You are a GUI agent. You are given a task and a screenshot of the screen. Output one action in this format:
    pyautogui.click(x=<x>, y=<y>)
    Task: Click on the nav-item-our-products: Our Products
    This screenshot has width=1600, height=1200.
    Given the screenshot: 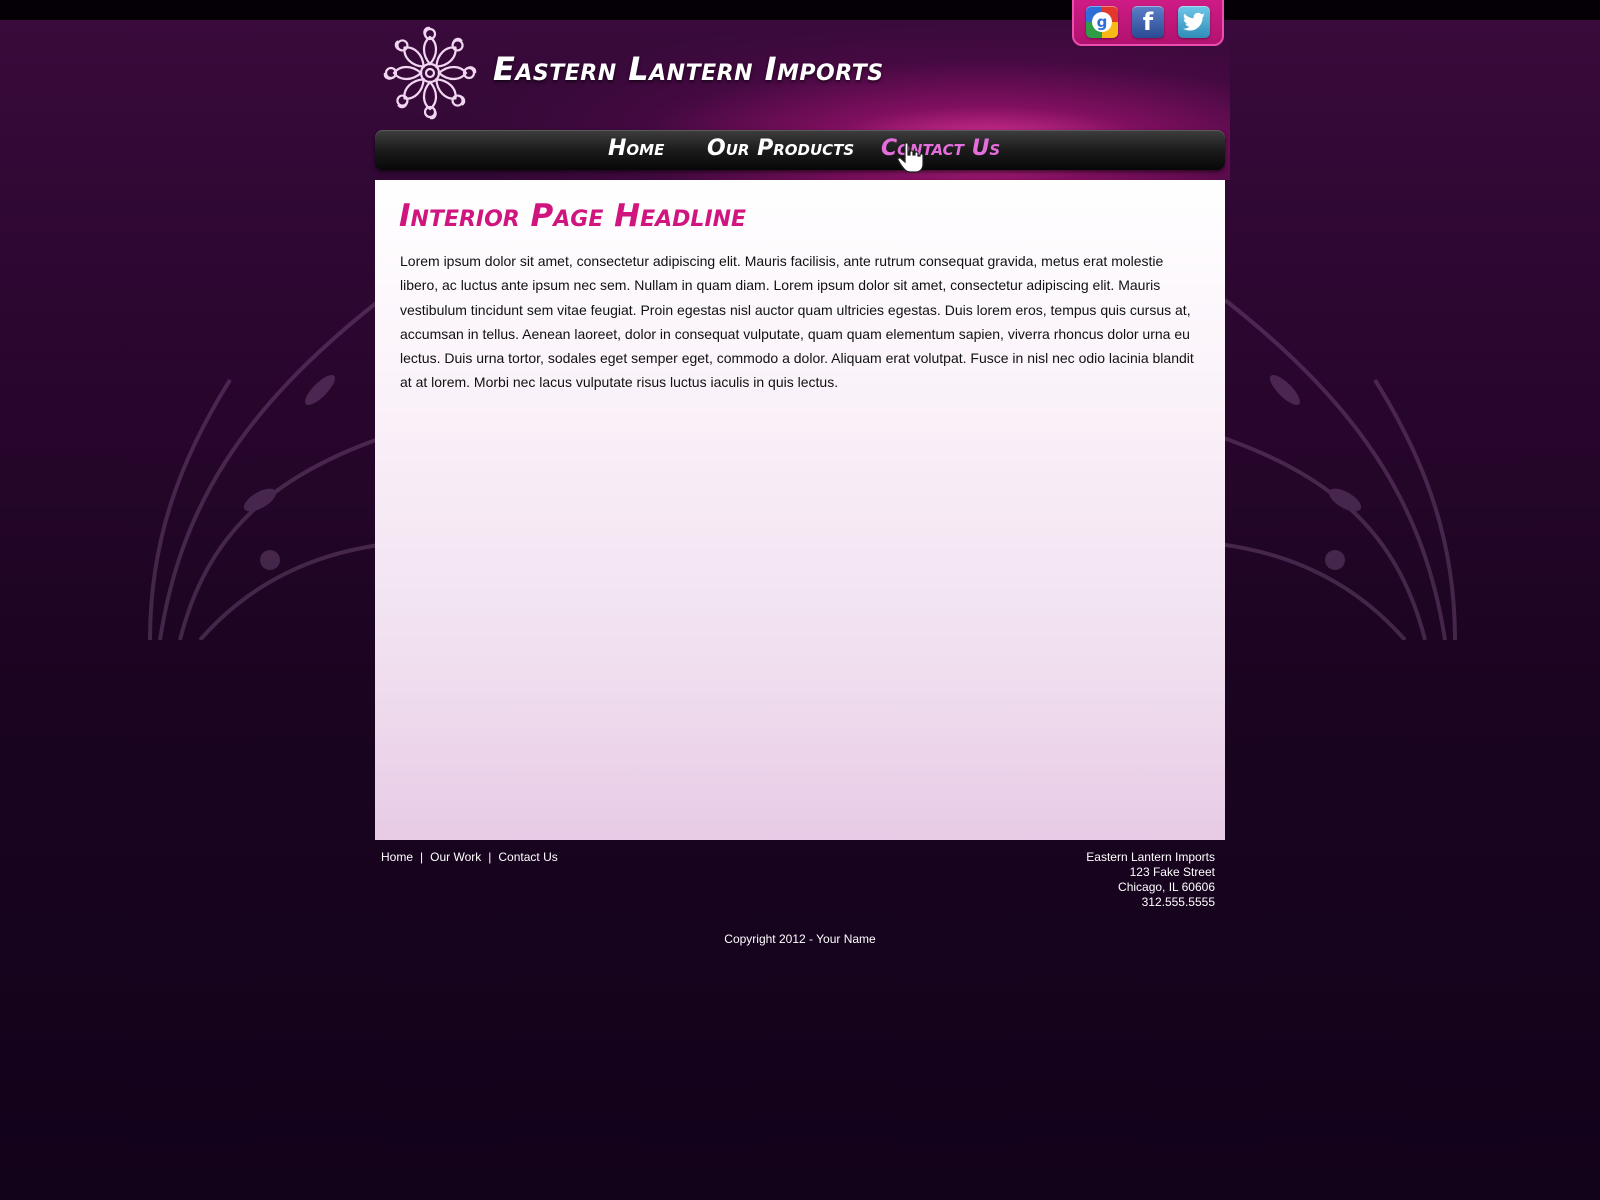 What is the action you would take?
    pyautogui.click(x=780, y=148)
    